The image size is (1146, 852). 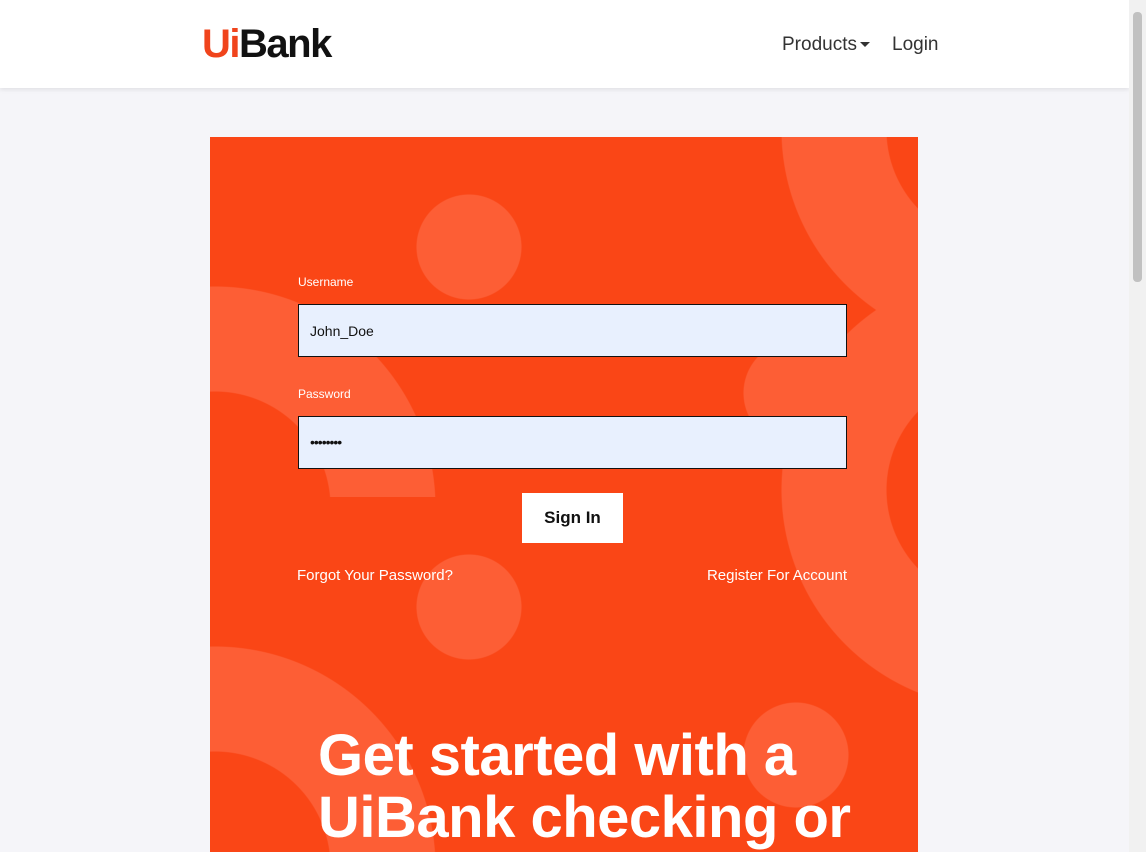 I want to click on scrollbar, so click(x=1137, y=426).